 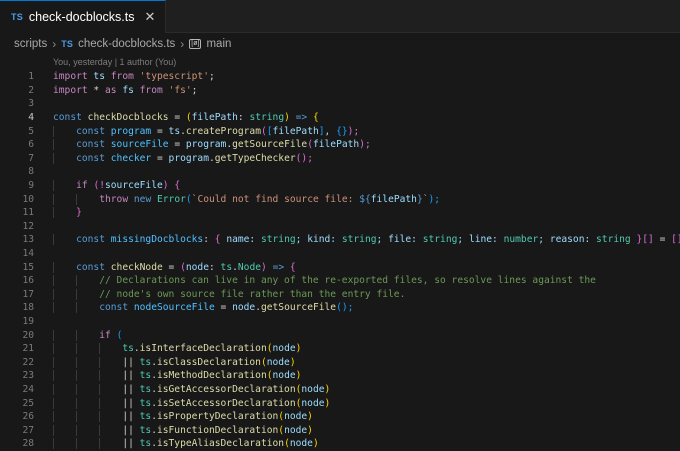 I want to click on breadcrumb-file: check-docblocks.ts, so click(x=126, y=44).